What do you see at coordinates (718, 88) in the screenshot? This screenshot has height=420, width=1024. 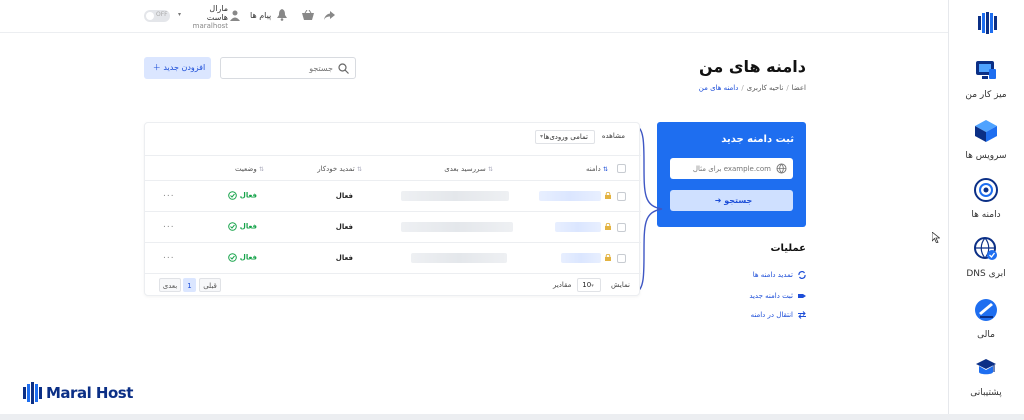 I see `breadcrumb-current: دامنه های من` at bounding box center [718, 88].